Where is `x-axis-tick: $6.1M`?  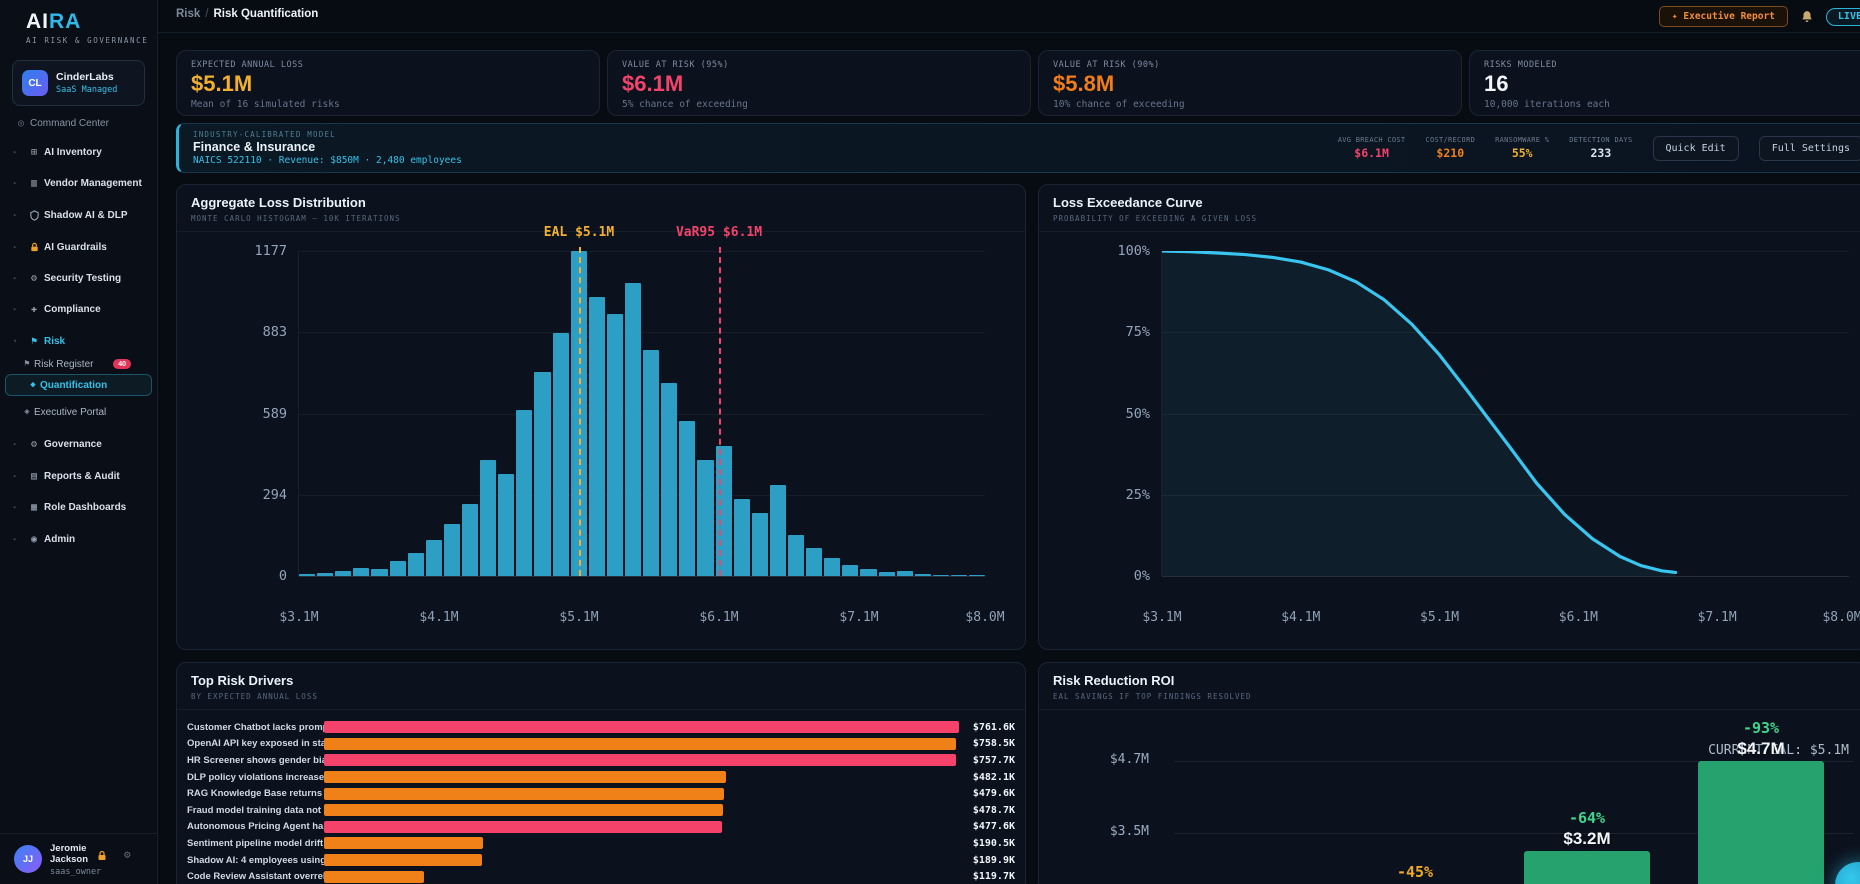 x-axis-tick: $6.1M is located at coordinates (719, 617).